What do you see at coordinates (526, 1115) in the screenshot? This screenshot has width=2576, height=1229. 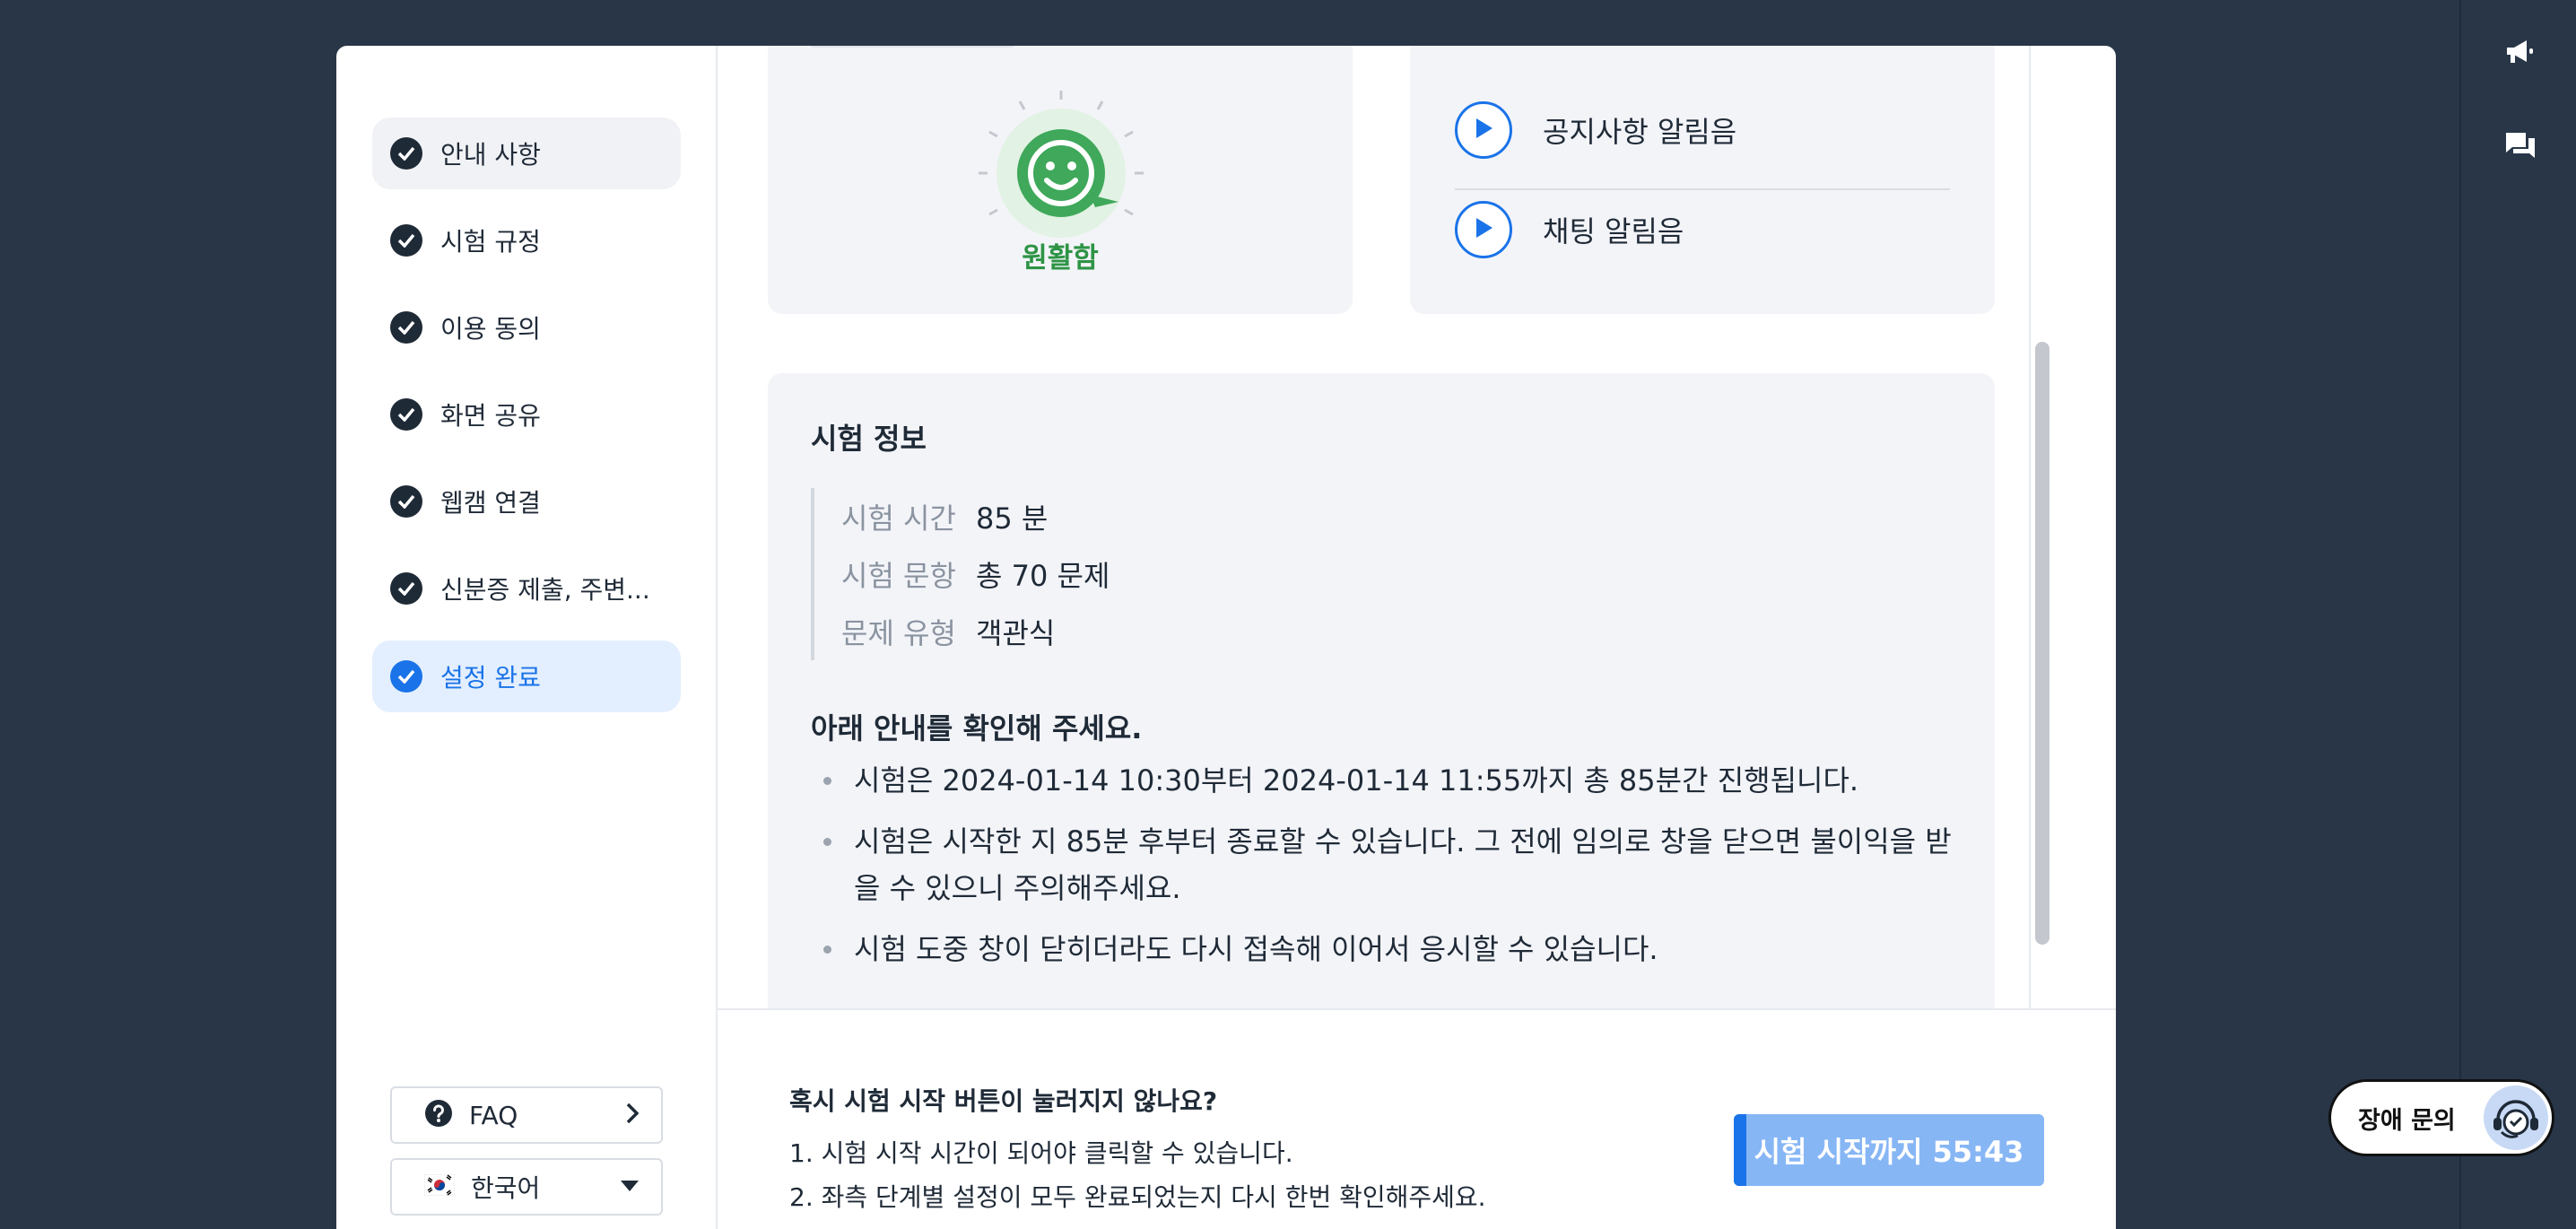 I see `faq-button: FAQ` at bounding box center [526, 1115].